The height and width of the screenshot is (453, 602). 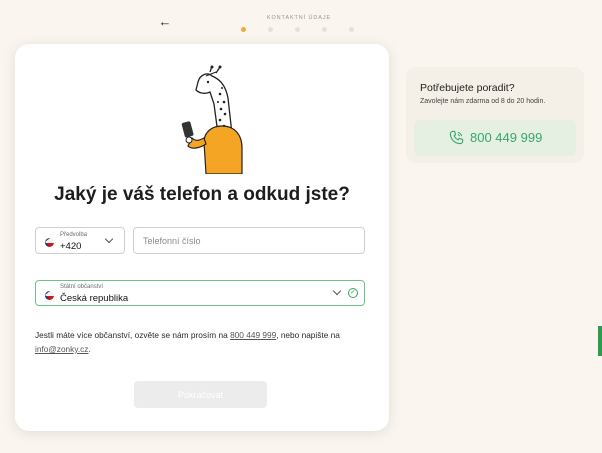 What do you see at coordinates (506, 137) in the screenshot?
I see `help-phone-number: 800 449 999` at bounding box center [506, 137].